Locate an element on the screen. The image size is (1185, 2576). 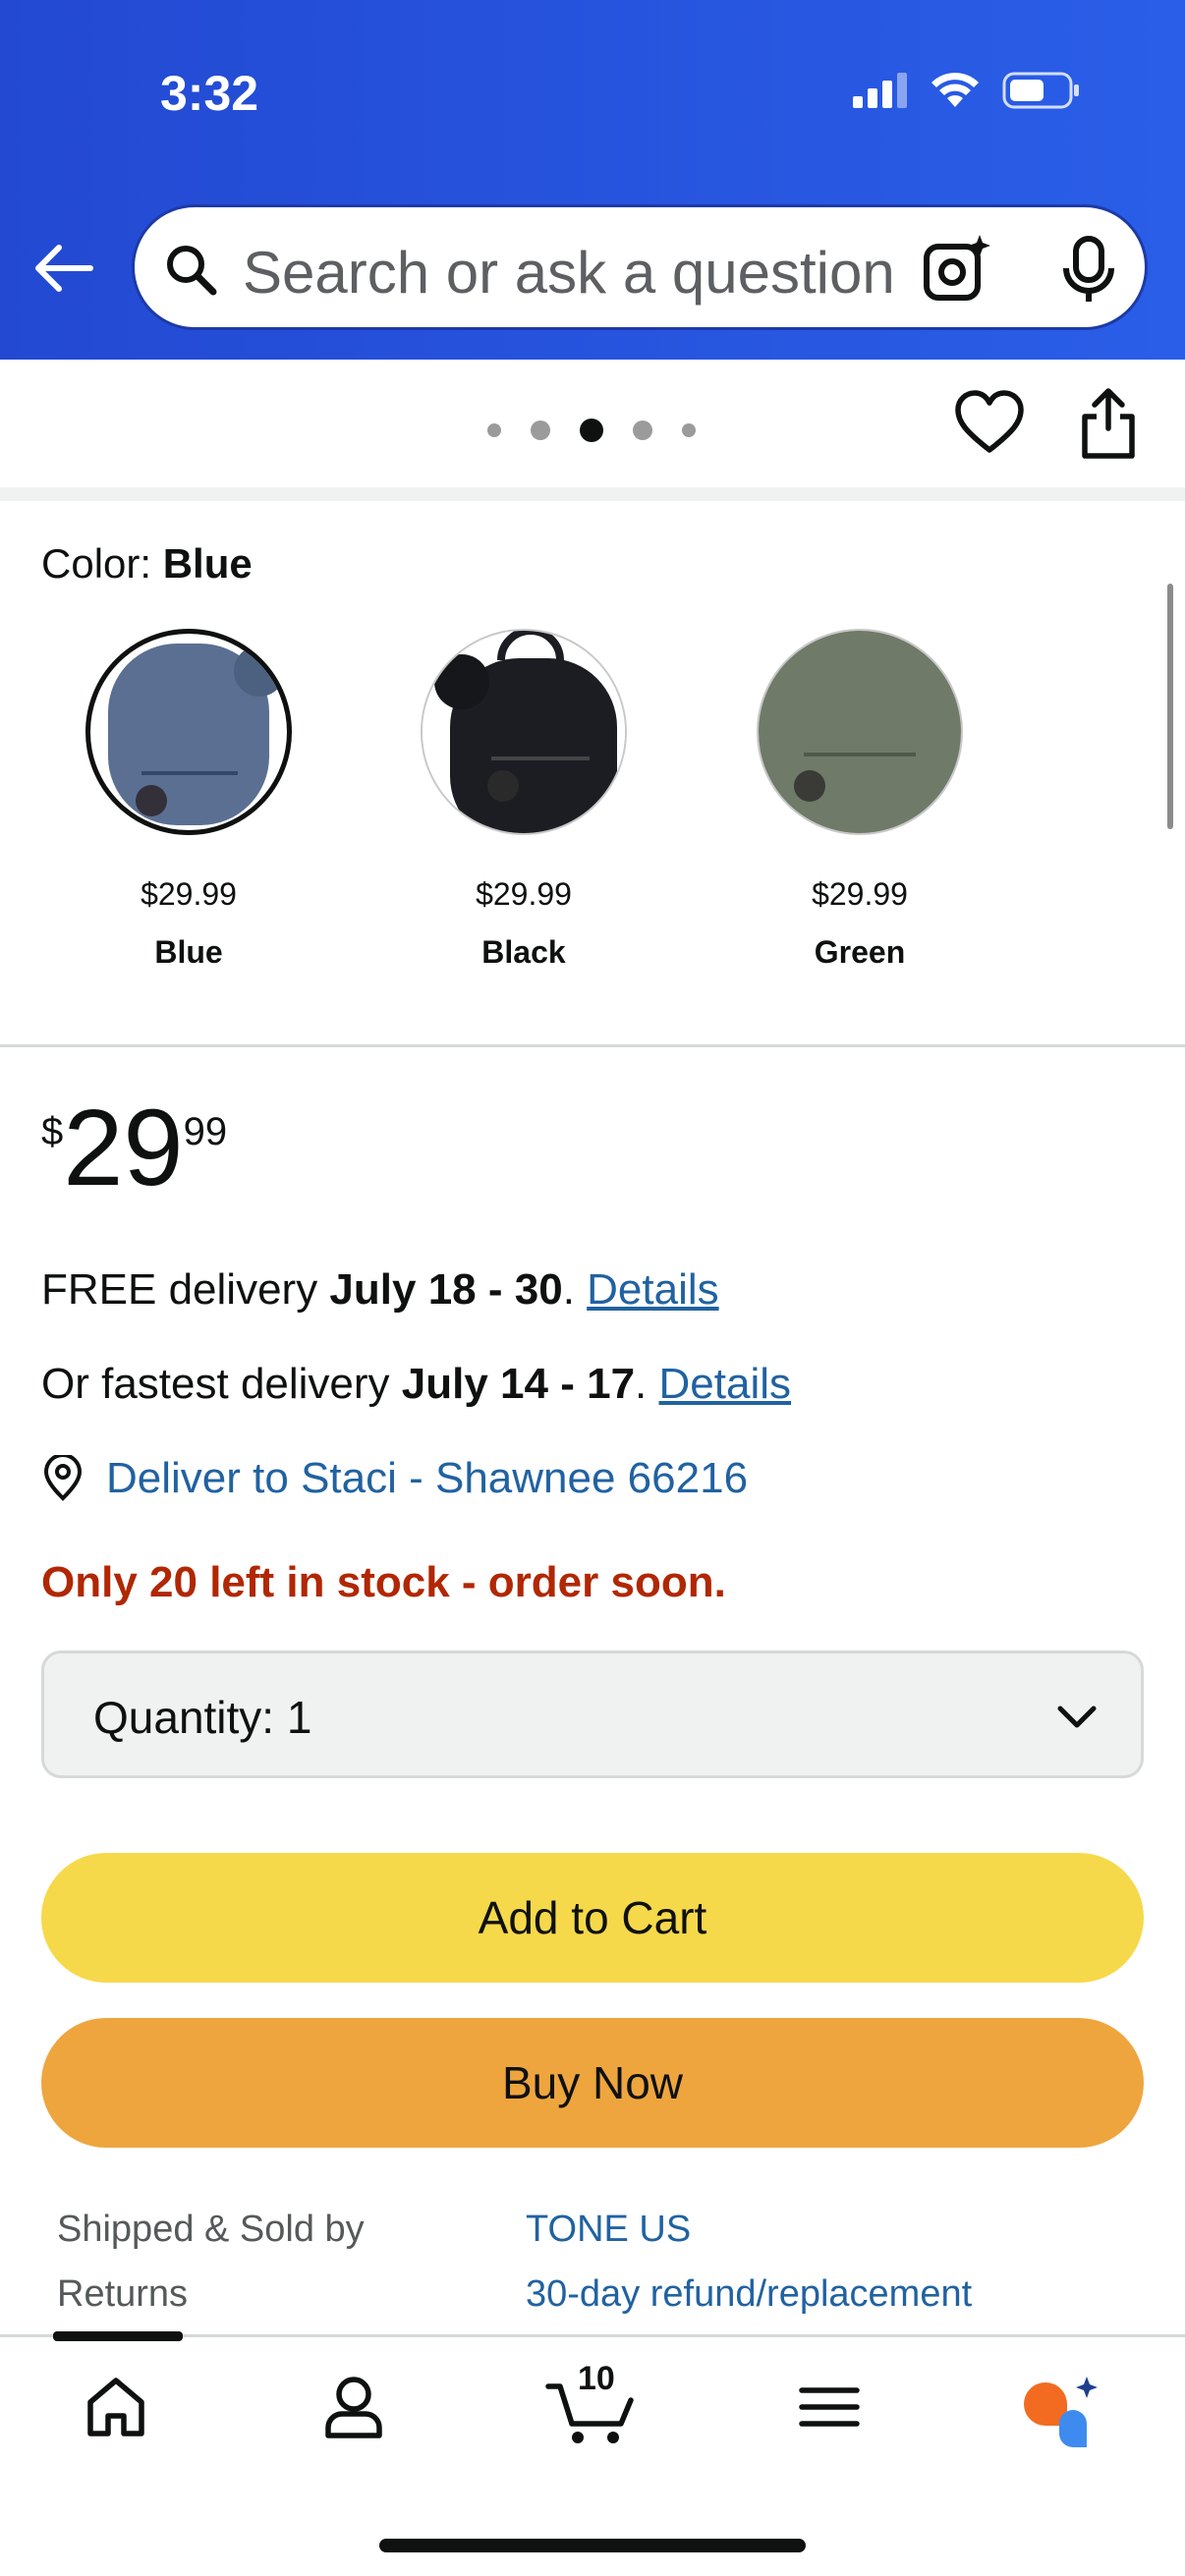
backpack-blue-icon is located at coordinates (191, 733).